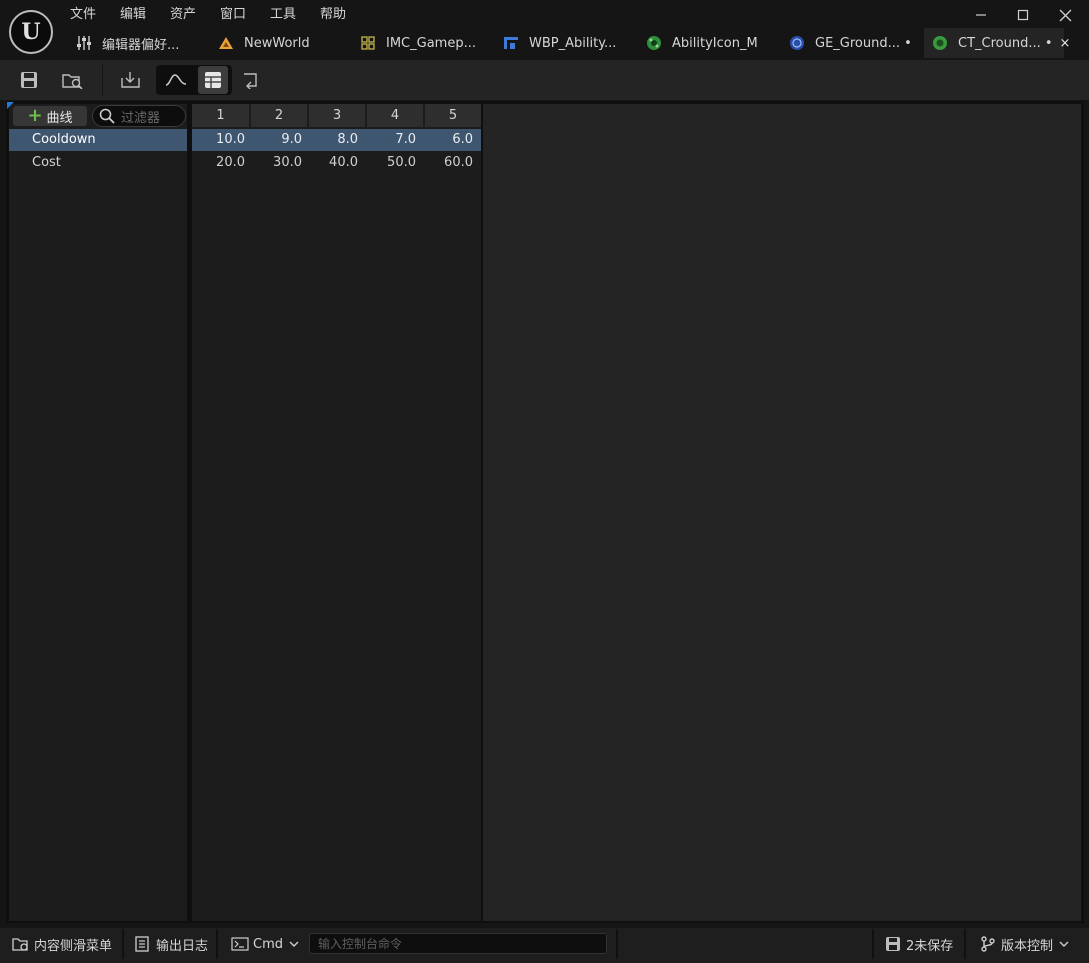  What do you see at coordinates (268, 944) in the screenshot?
I see `cmd-label: Cmd` at bounding box center [268, 944].